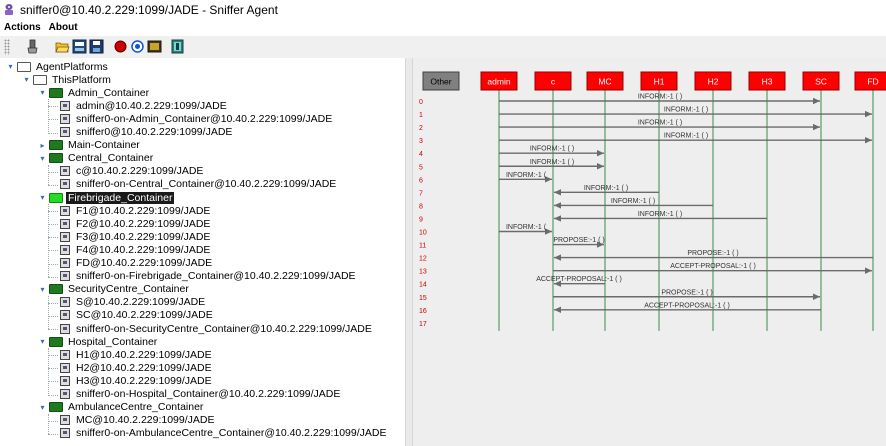 The width and height of the screenshot is (886, 446). Describe the element at coordinates (154, 46) in the screenshot. I see `filter-icon` at that location.